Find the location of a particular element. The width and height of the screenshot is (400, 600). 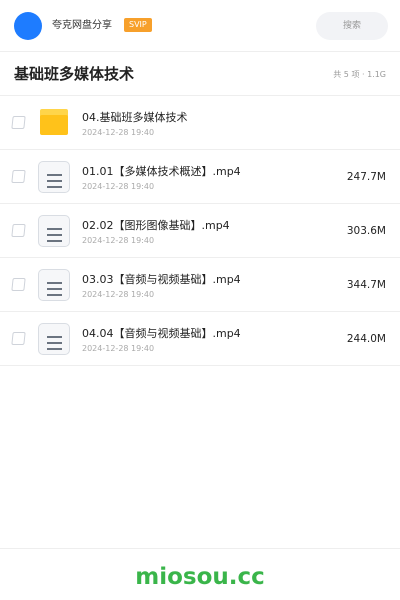

footer: miosou.cc is located at coordinates (200, 574).